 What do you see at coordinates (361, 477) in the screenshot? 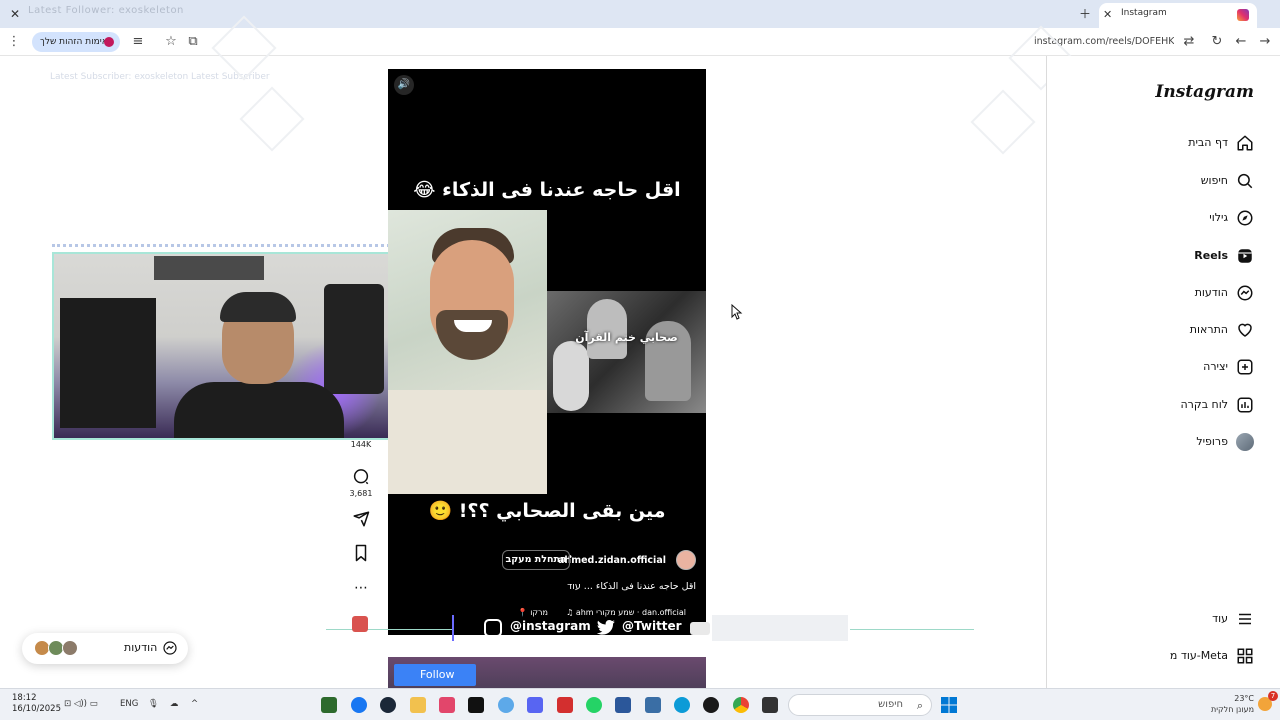
I see `comment-icon` at bounding box center [361, 477].